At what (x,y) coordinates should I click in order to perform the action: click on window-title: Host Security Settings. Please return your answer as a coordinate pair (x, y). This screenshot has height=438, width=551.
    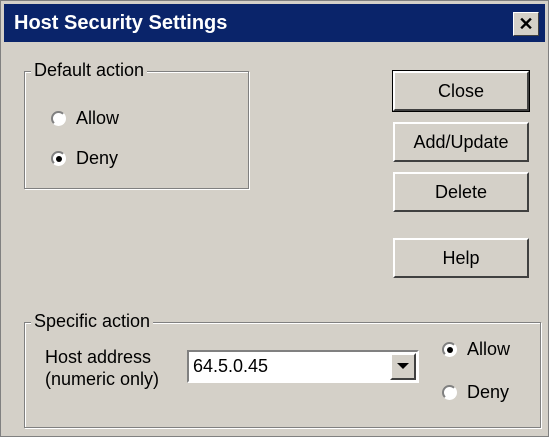
    Looking at the image, I should click on (121, 23).